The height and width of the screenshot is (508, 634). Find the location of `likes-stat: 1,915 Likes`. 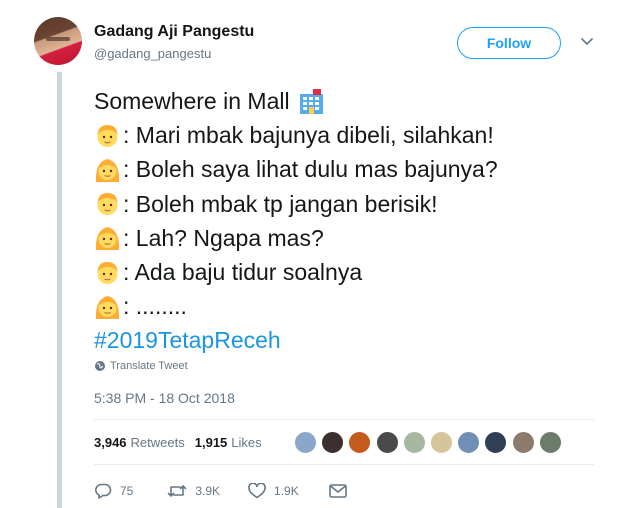

likes-stat: 1,915 Likes is located at coordinates (228, 442).